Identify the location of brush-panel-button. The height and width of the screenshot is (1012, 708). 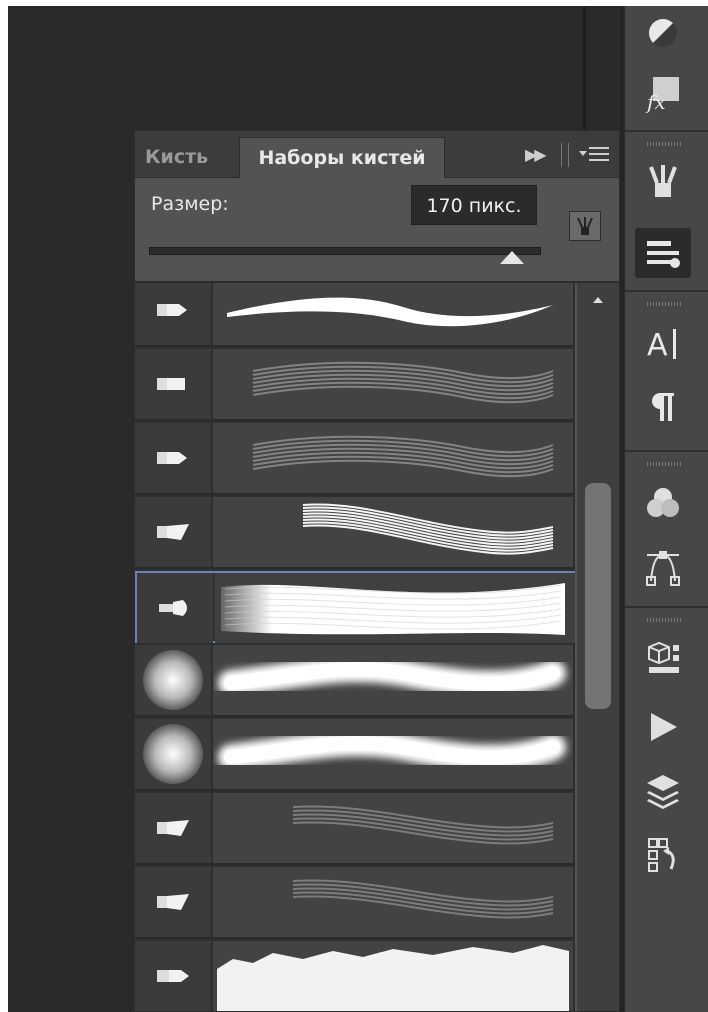
(663, 181).